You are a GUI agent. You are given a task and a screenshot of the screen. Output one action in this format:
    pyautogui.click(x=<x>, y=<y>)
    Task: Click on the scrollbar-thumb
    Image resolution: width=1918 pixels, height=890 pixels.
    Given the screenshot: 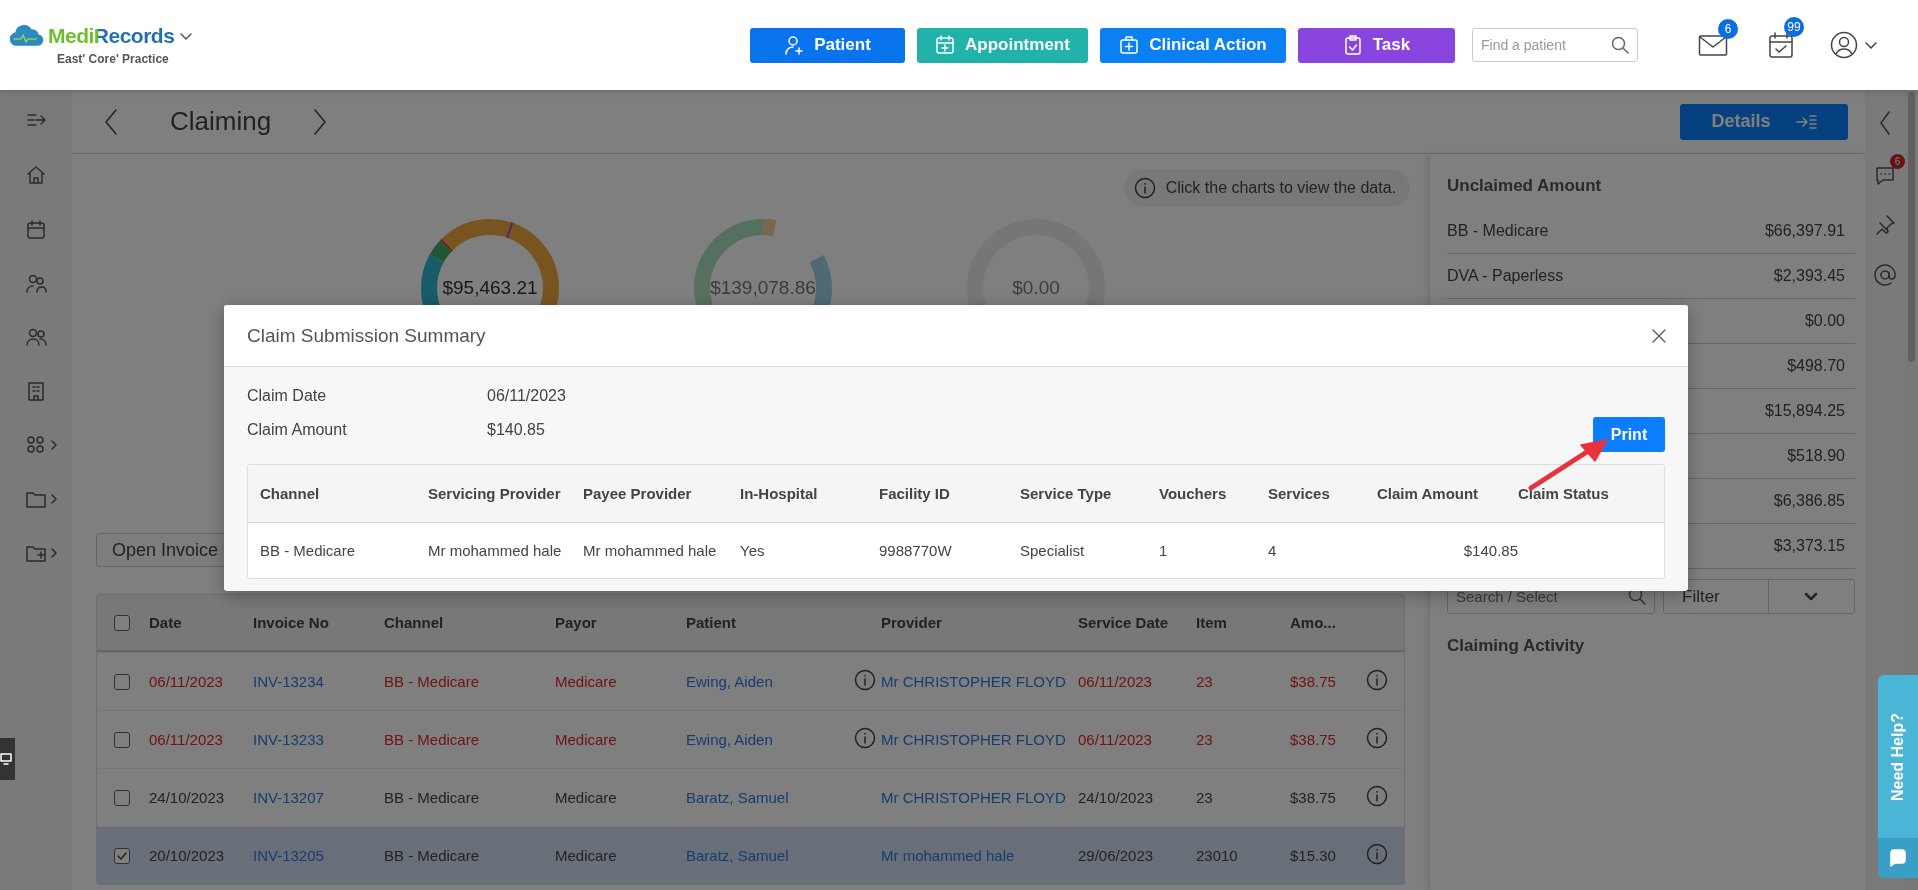 What is the action you would take?
    pyautogui.click(x=1911, y=227)
    